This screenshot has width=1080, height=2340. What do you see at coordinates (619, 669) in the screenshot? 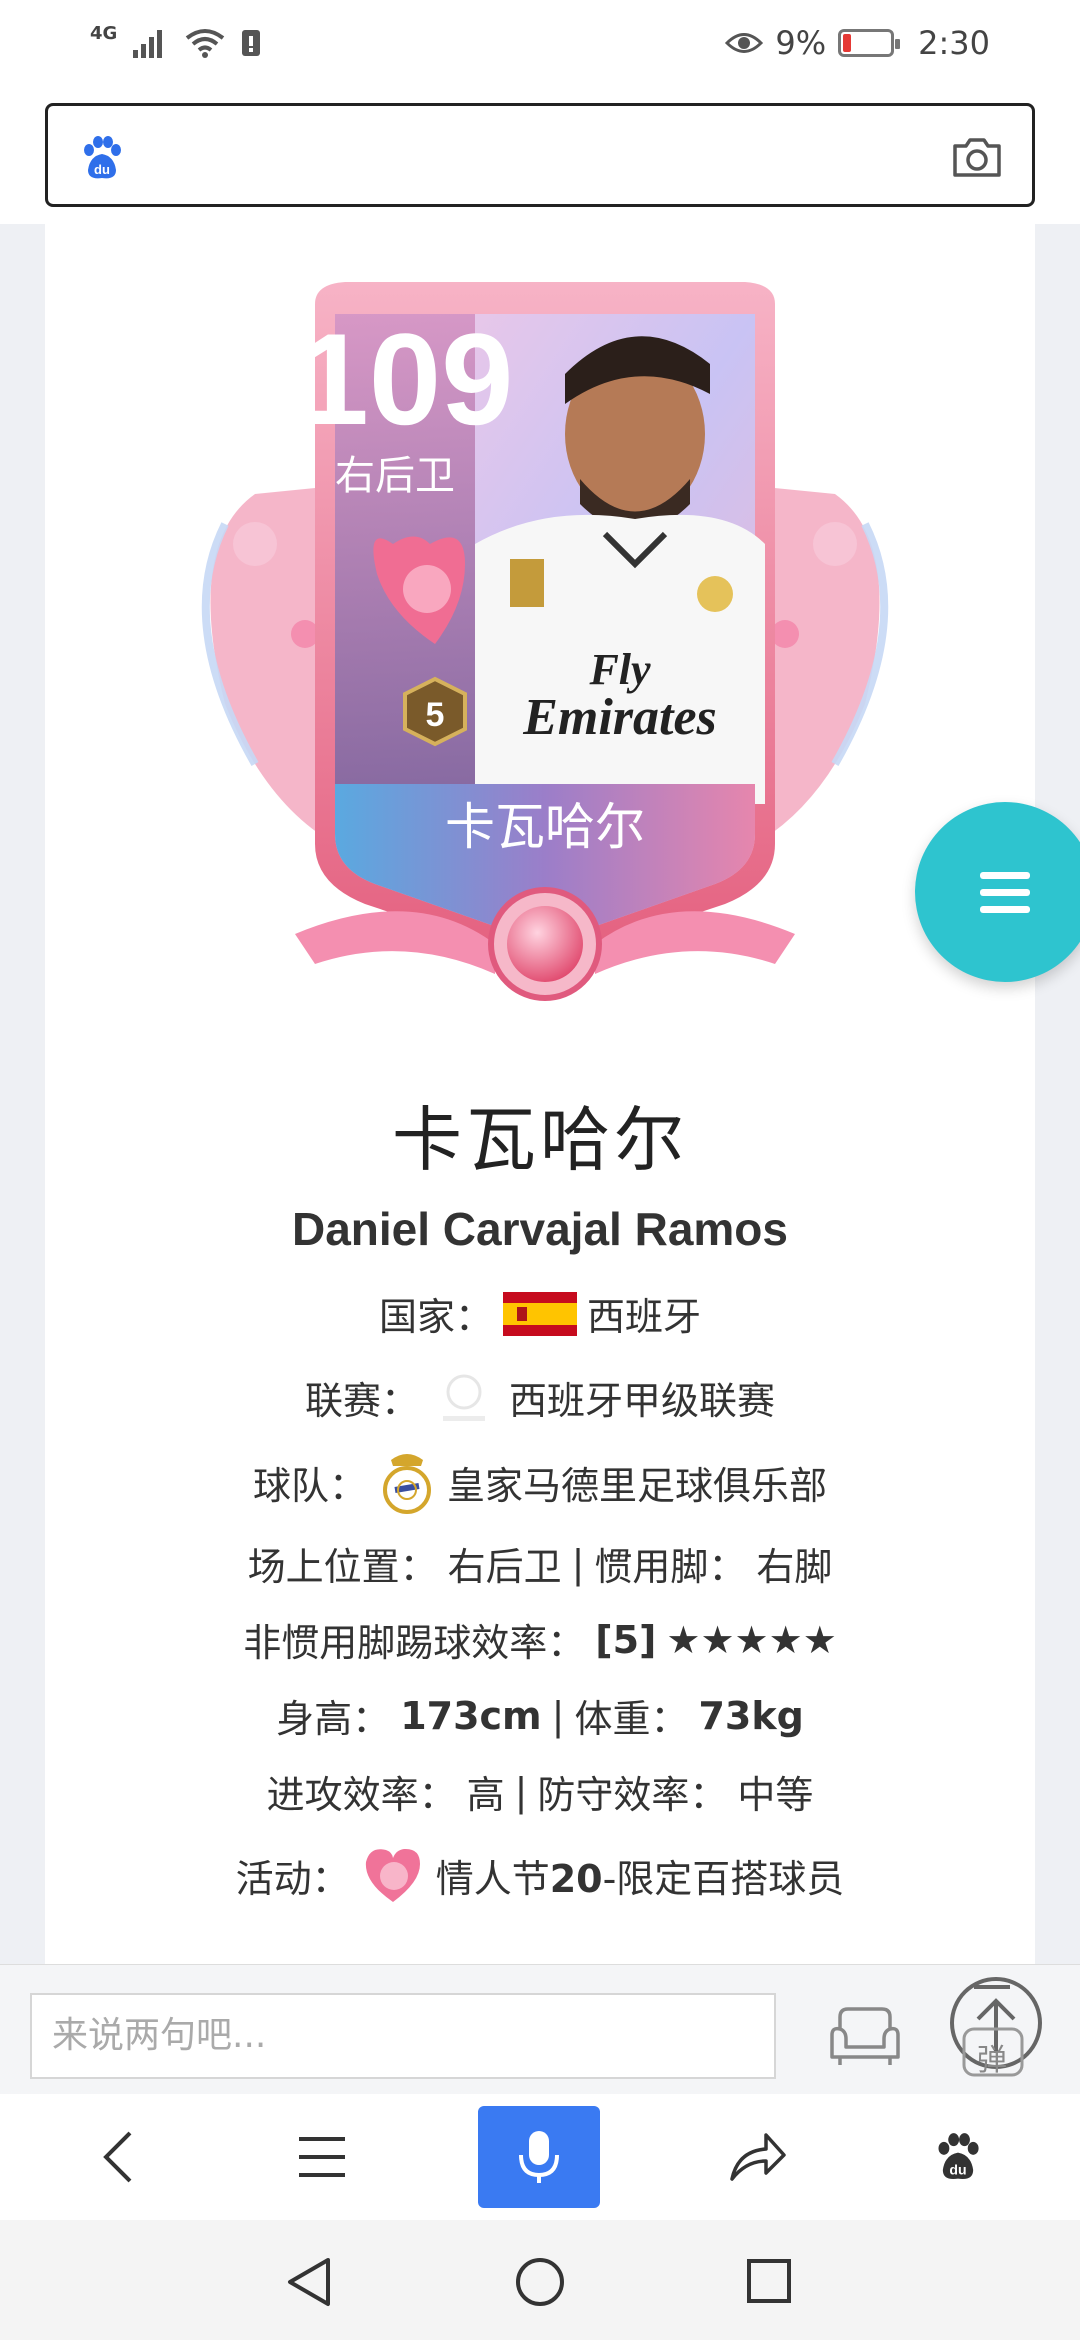
I see `sponsor-line1: Fly` at bounding box center [619, 669].